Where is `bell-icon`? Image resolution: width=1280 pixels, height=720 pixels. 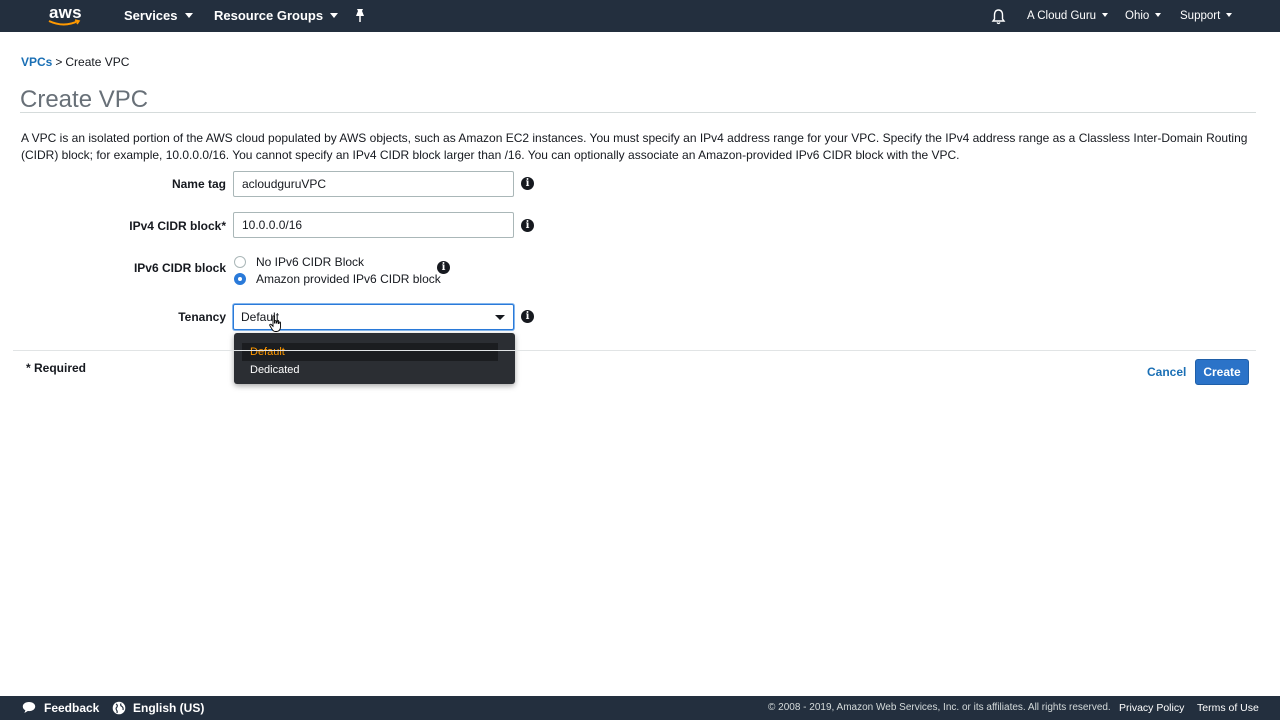
bell-icon is located at coordinates (998, 16).